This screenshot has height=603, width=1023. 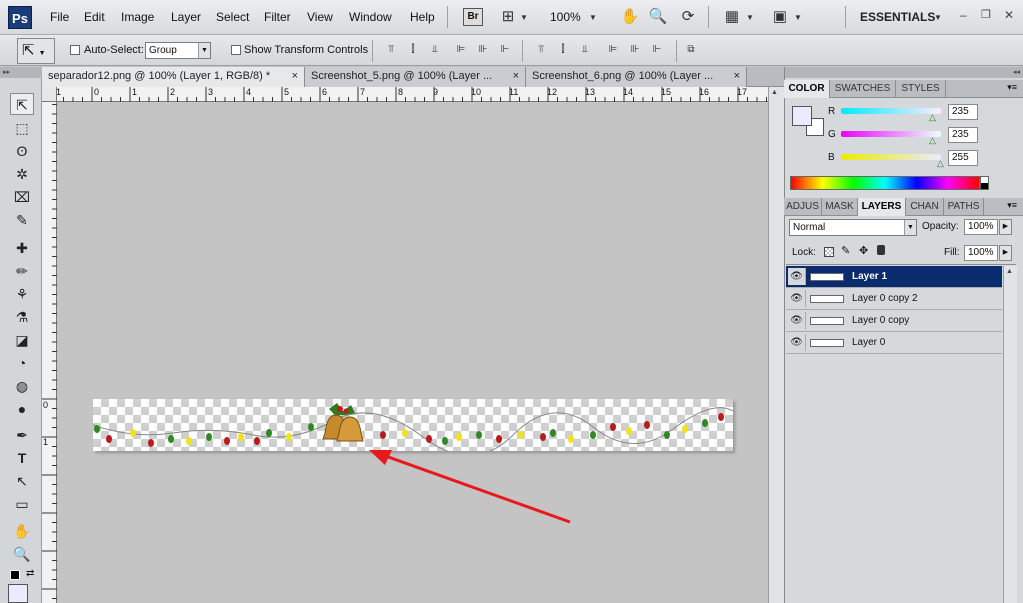 I want to click on tab-screenshot-6: Screenshot_6.png @ 100% (Layer ... ×, so click(x=636, y=77).